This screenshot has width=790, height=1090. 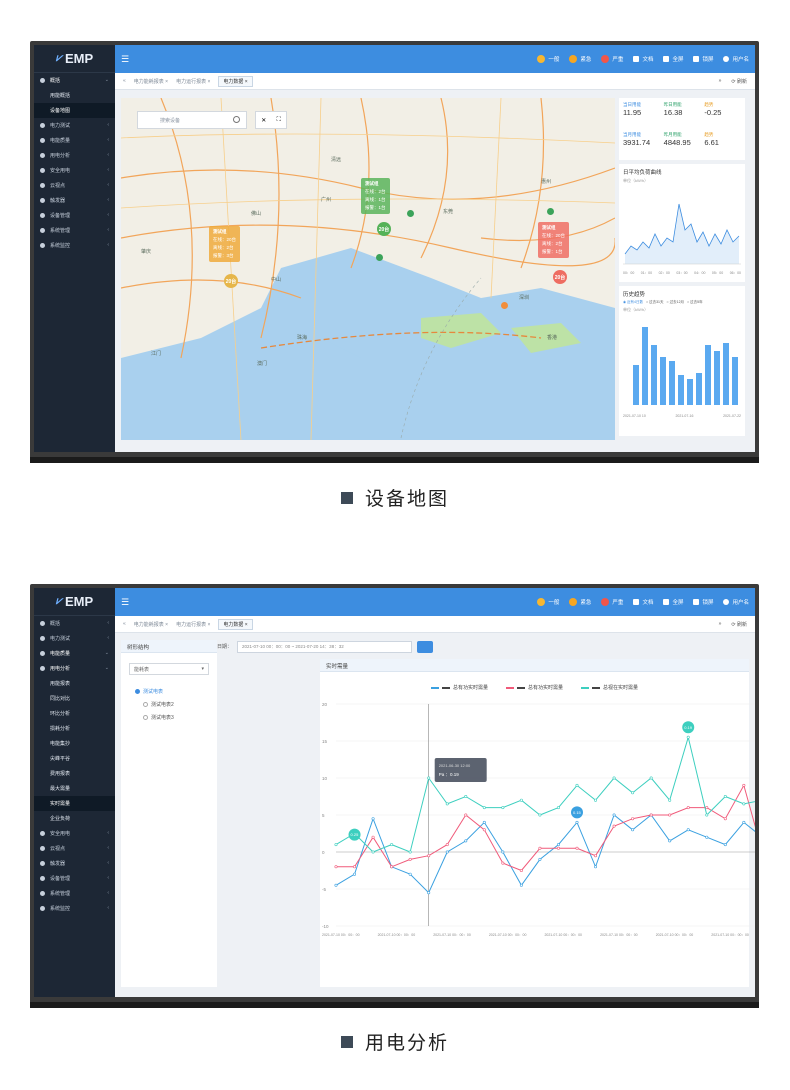 I want to click on history-option: ○ 过去31天, so click(x=655, y=302).